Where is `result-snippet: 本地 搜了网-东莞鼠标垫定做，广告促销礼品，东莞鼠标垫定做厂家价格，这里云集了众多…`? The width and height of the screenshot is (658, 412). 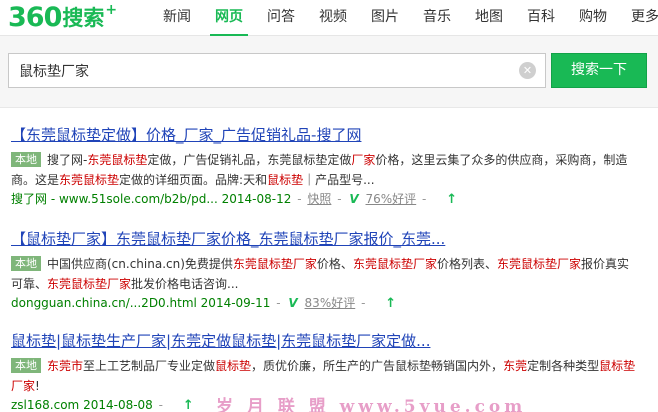
result-snippet: 本地 搜了网-东莞鼠标垫定做，广告促销礼品，东莞鼠标垫定做厂家价格，这里云集了众多… is located at coordinates (325, 170).